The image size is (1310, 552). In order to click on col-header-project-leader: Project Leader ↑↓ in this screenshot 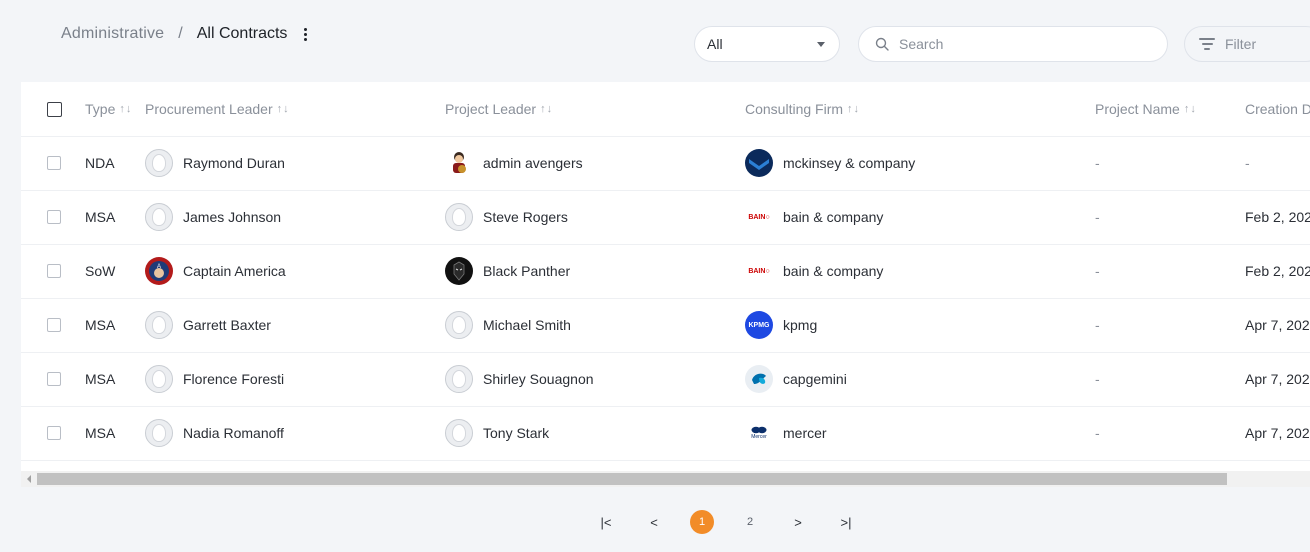, I will do `click(499, 109)`.